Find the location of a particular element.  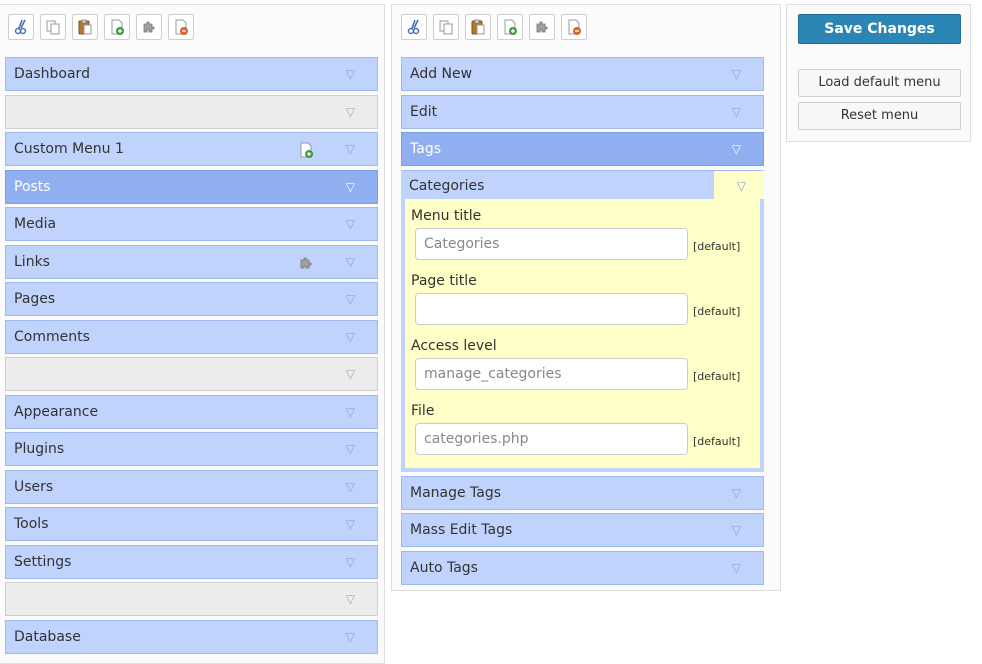

menu-item-appearance: Appearance ▽ is located at coordinates (191, 411).